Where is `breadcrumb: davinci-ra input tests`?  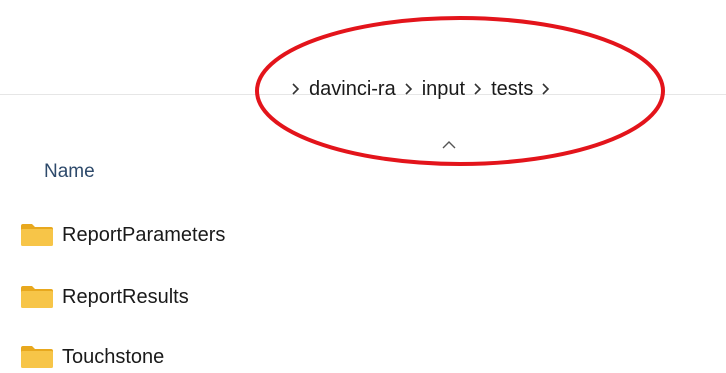 breadcrumb: davinci-ra input tests is located at coordinates (421, 89).